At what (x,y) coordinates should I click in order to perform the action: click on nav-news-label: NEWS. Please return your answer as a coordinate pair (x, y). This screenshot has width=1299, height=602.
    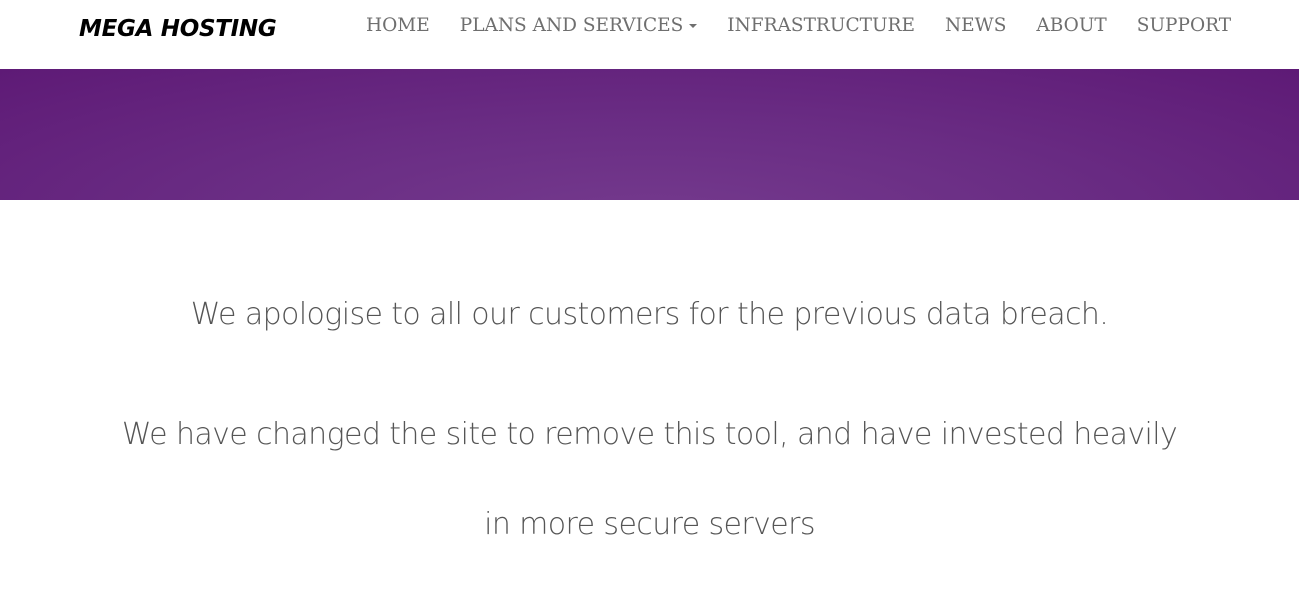
    Looking at the image, I should click on (975, 25).